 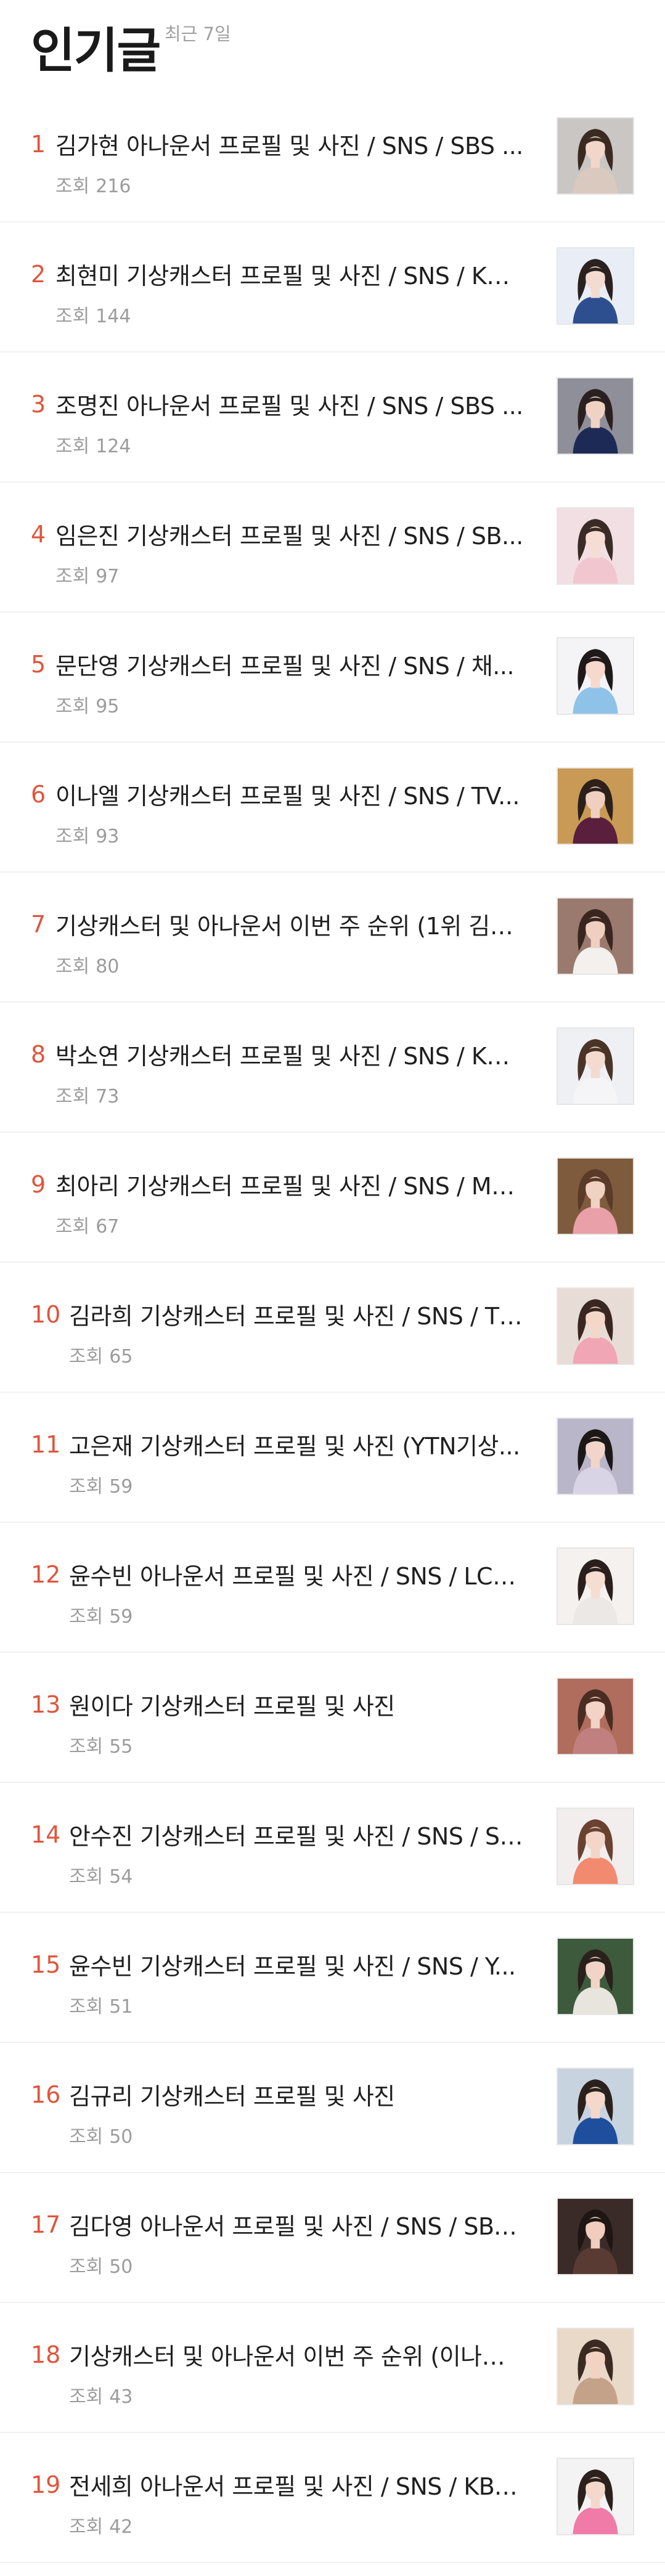 What do you see at coordinates (108, 707) in the screenshot?
I see `view-number: 95` at bounding box center [108, 707].